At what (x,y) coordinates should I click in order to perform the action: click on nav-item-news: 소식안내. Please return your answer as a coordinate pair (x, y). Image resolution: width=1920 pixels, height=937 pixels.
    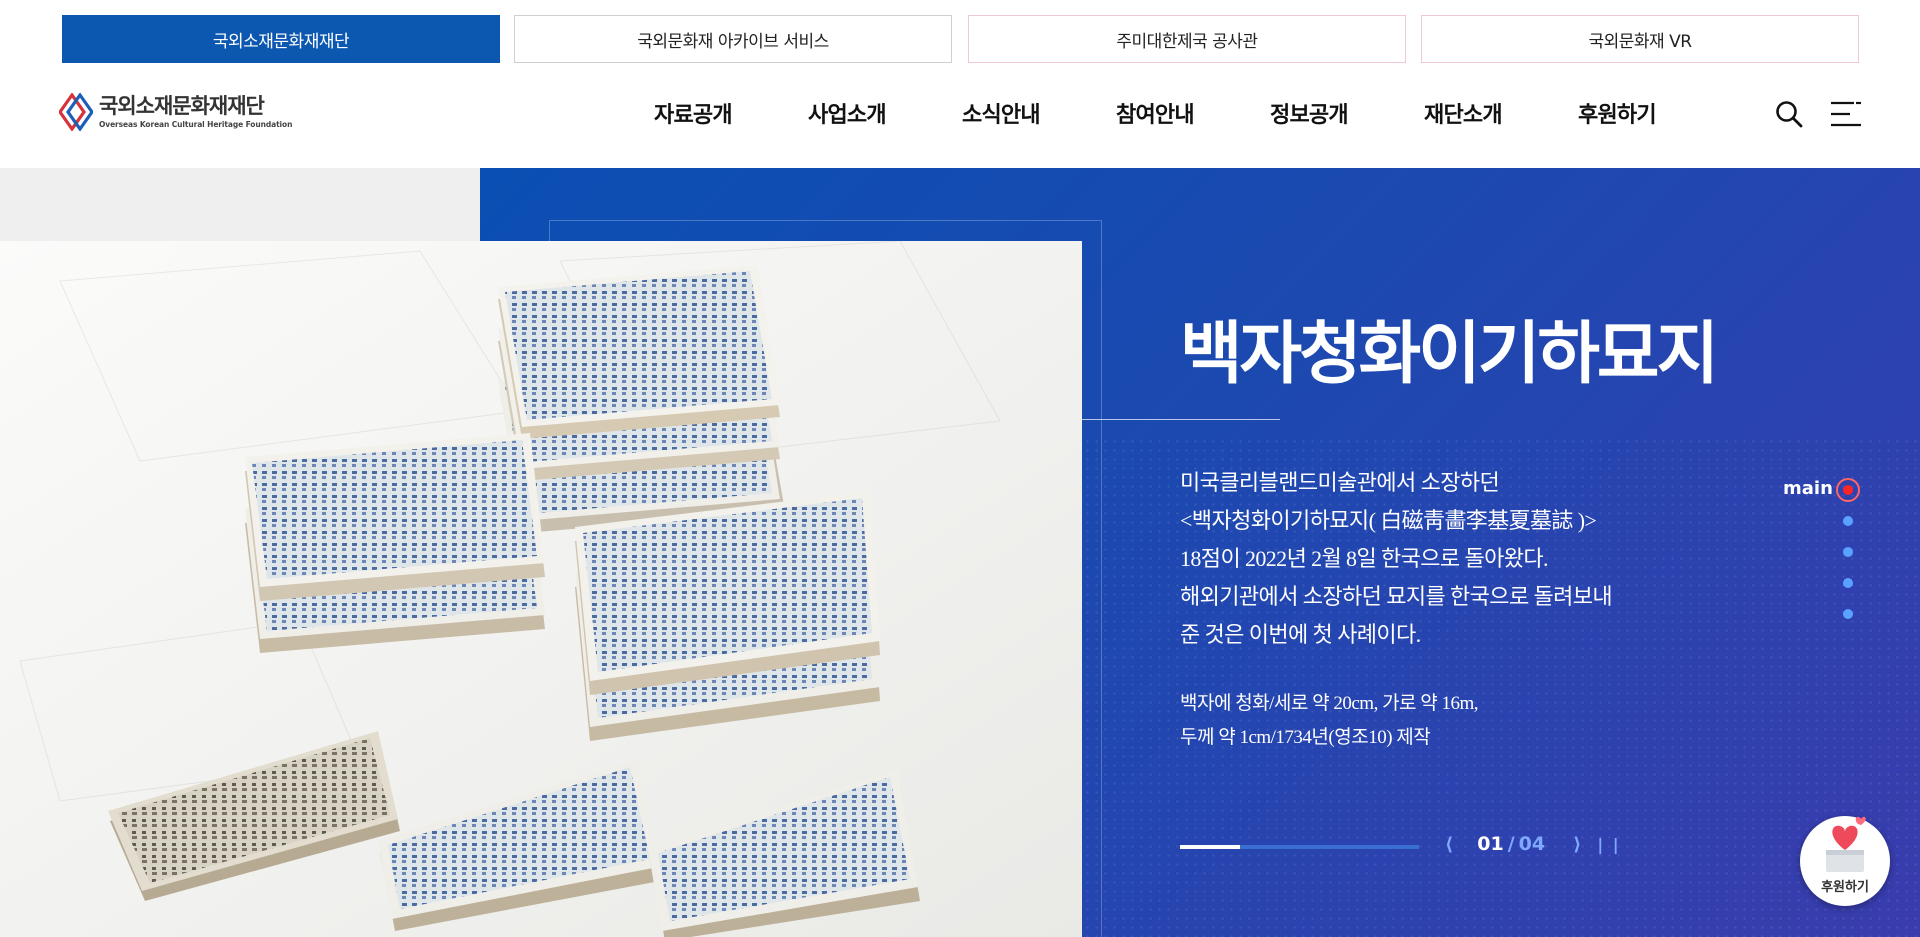
    Looking at the image, I should click on (1001, 113).